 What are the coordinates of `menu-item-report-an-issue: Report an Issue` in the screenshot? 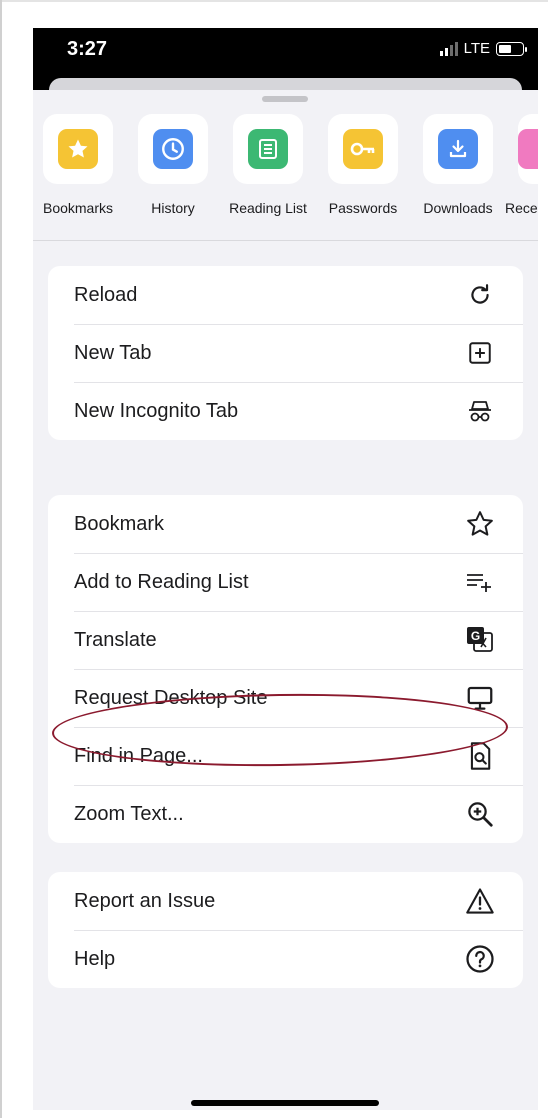 It's located at (285, 901).